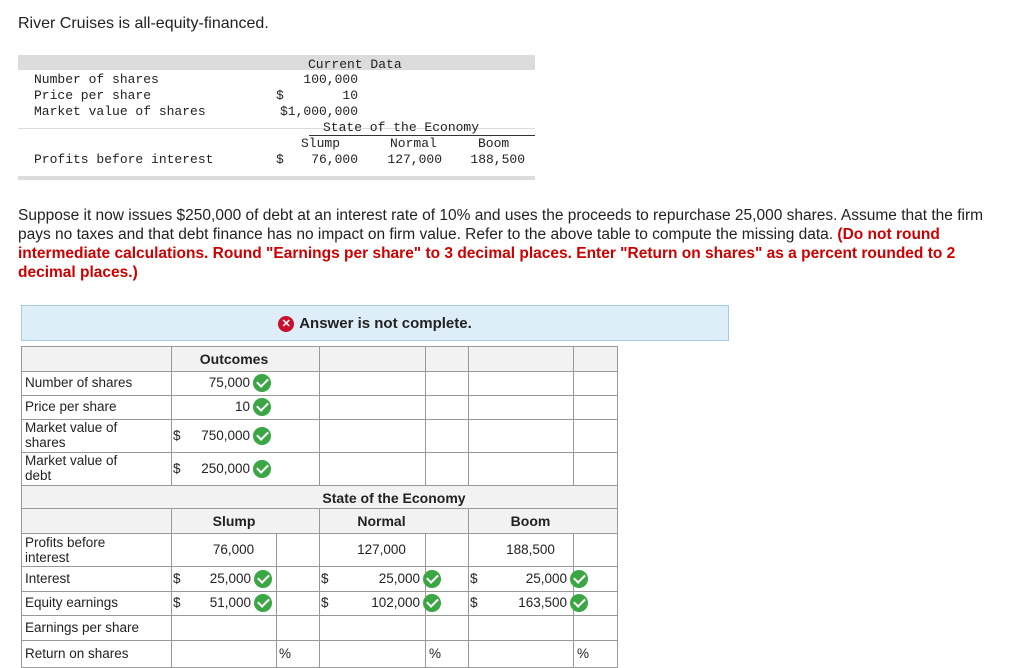  Describe the element at coordinates (350, 95) in the screenshot. I see `given-value-price: 10` at that location.